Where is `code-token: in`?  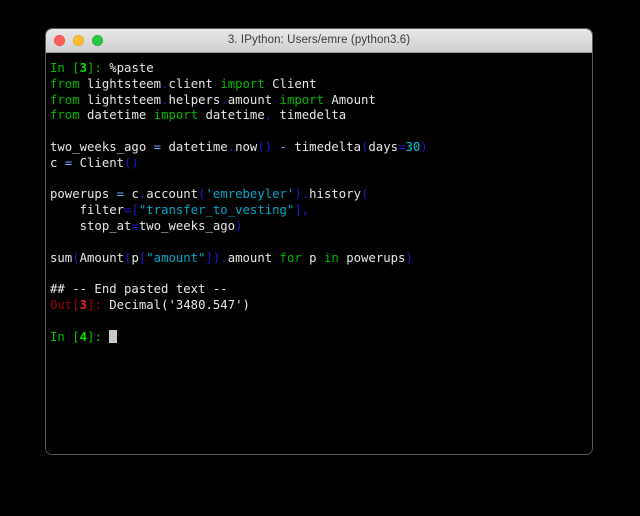 code-token: in is located at coordinates (335, 257).